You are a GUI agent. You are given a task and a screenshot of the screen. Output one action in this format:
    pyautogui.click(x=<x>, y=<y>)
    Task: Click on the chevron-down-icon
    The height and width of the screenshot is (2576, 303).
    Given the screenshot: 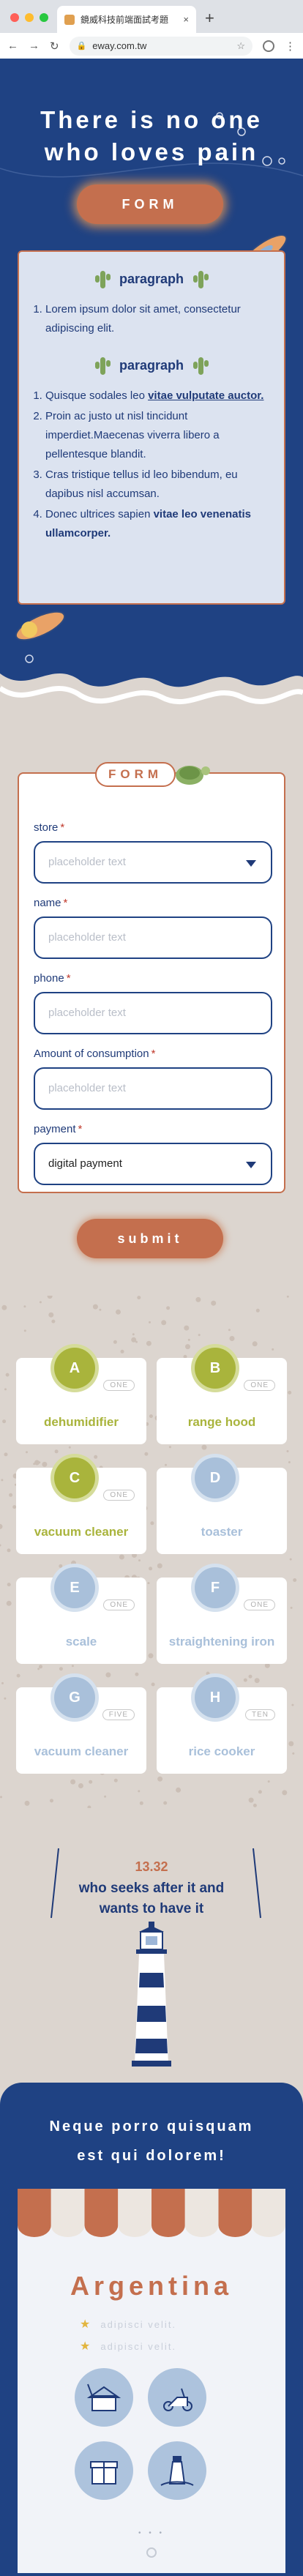 What is the action you would take?
    pyautogui.click(x=251, y=863)
    